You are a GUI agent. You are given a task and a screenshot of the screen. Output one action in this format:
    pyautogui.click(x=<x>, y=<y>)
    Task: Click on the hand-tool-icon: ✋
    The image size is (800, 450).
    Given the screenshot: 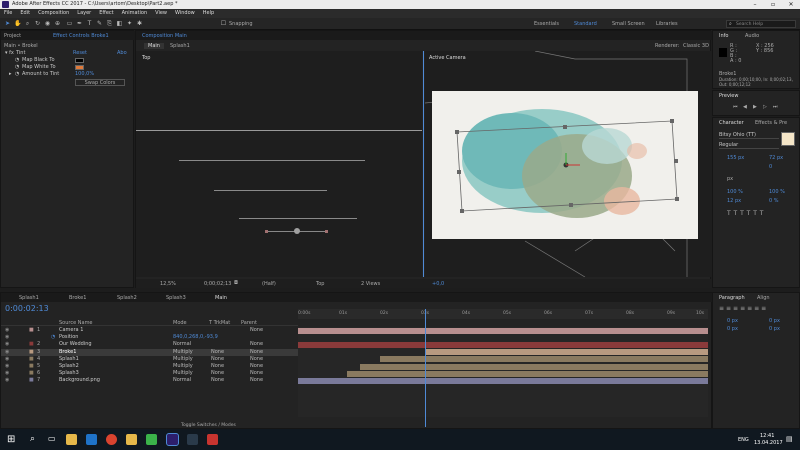 What is the action you would take?
    pyautogui.click(x=17, y=23)
    